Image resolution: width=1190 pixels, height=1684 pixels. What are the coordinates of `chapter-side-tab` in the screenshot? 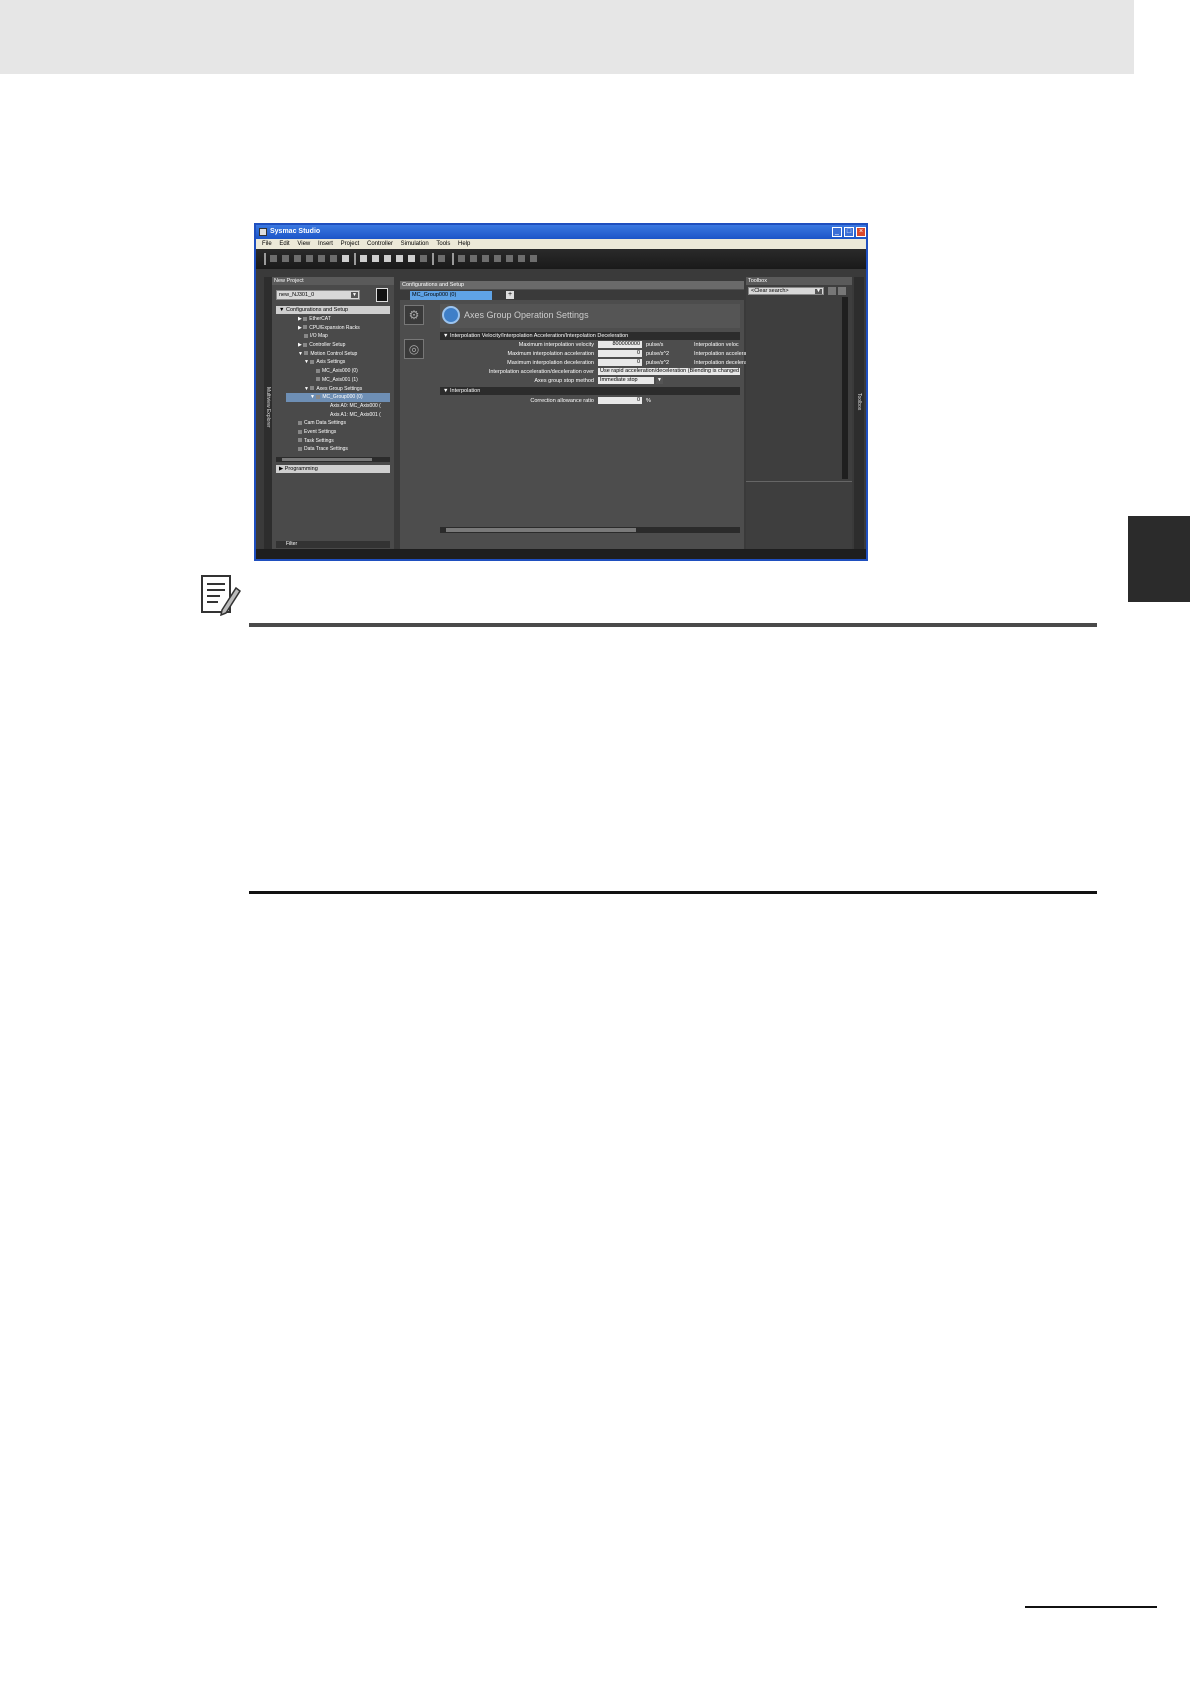 It's located at (1159, 559).